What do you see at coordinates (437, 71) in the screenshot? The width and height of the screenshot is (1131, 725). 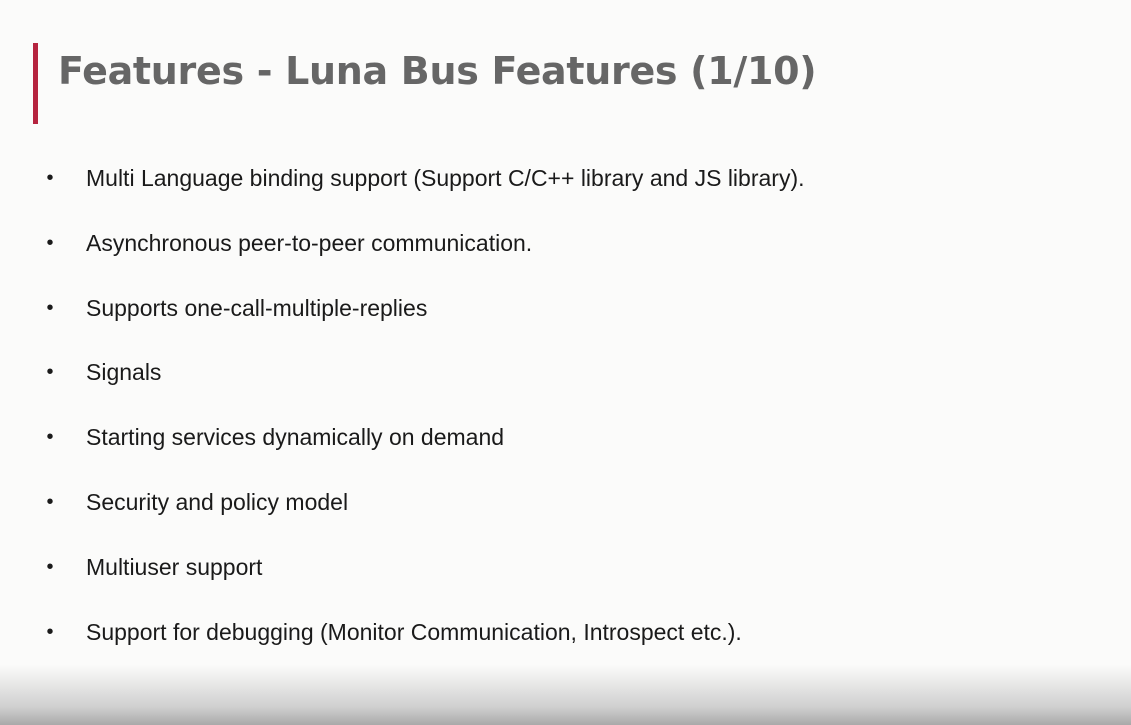 I see `slide-title: Features - Luna Bus Features (1/10)` at bounding box center [437, 71].